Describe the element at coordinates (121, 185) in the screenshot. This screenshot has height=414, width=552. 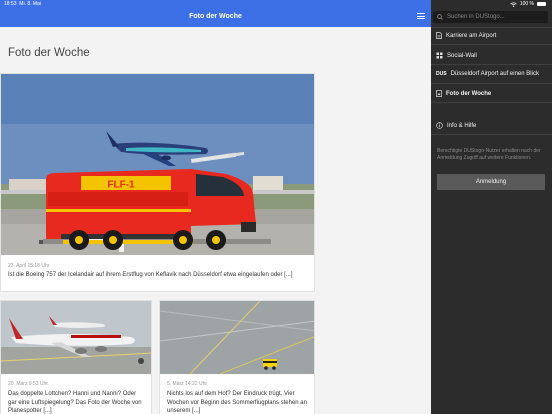
I see `truck-label: FLF-1` at that location.